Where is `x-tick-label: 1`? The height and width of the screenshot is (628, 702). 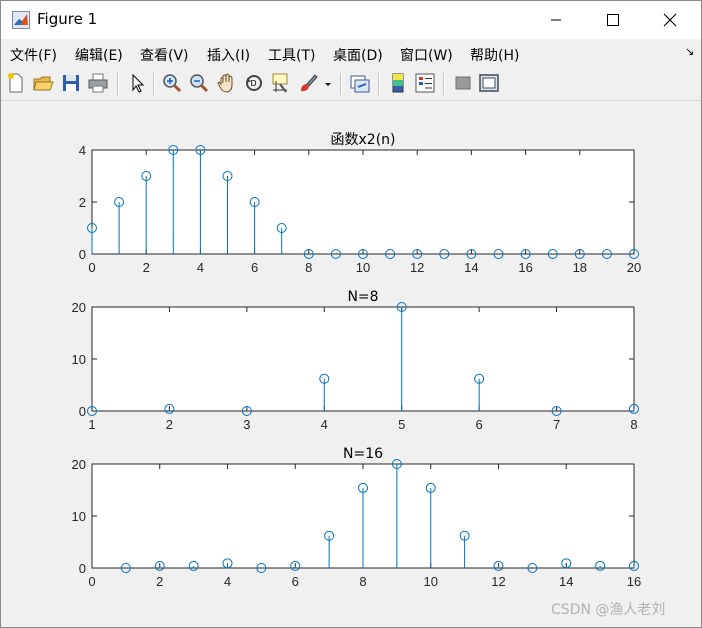 x-tick-label: 1 is located at coordinates (91, 424).